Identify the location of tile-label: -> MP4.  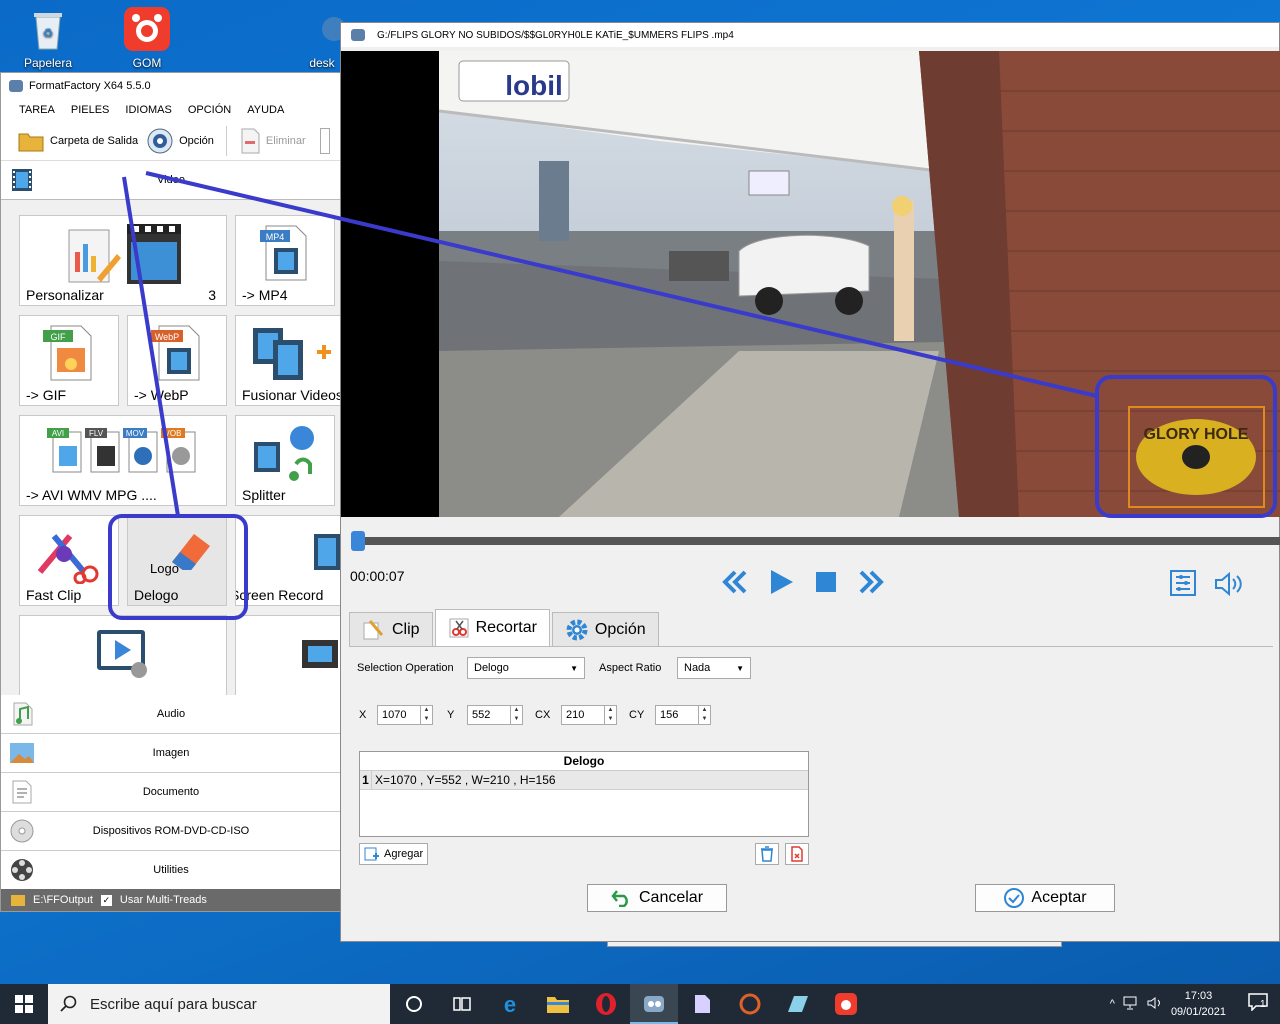
(265, 295).